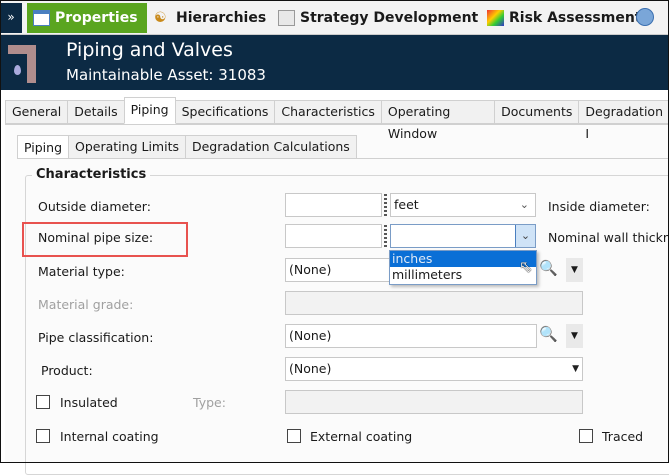 This screenshot has width=669, height=475. I want to click on selected-value: (None), so click(310, 368).